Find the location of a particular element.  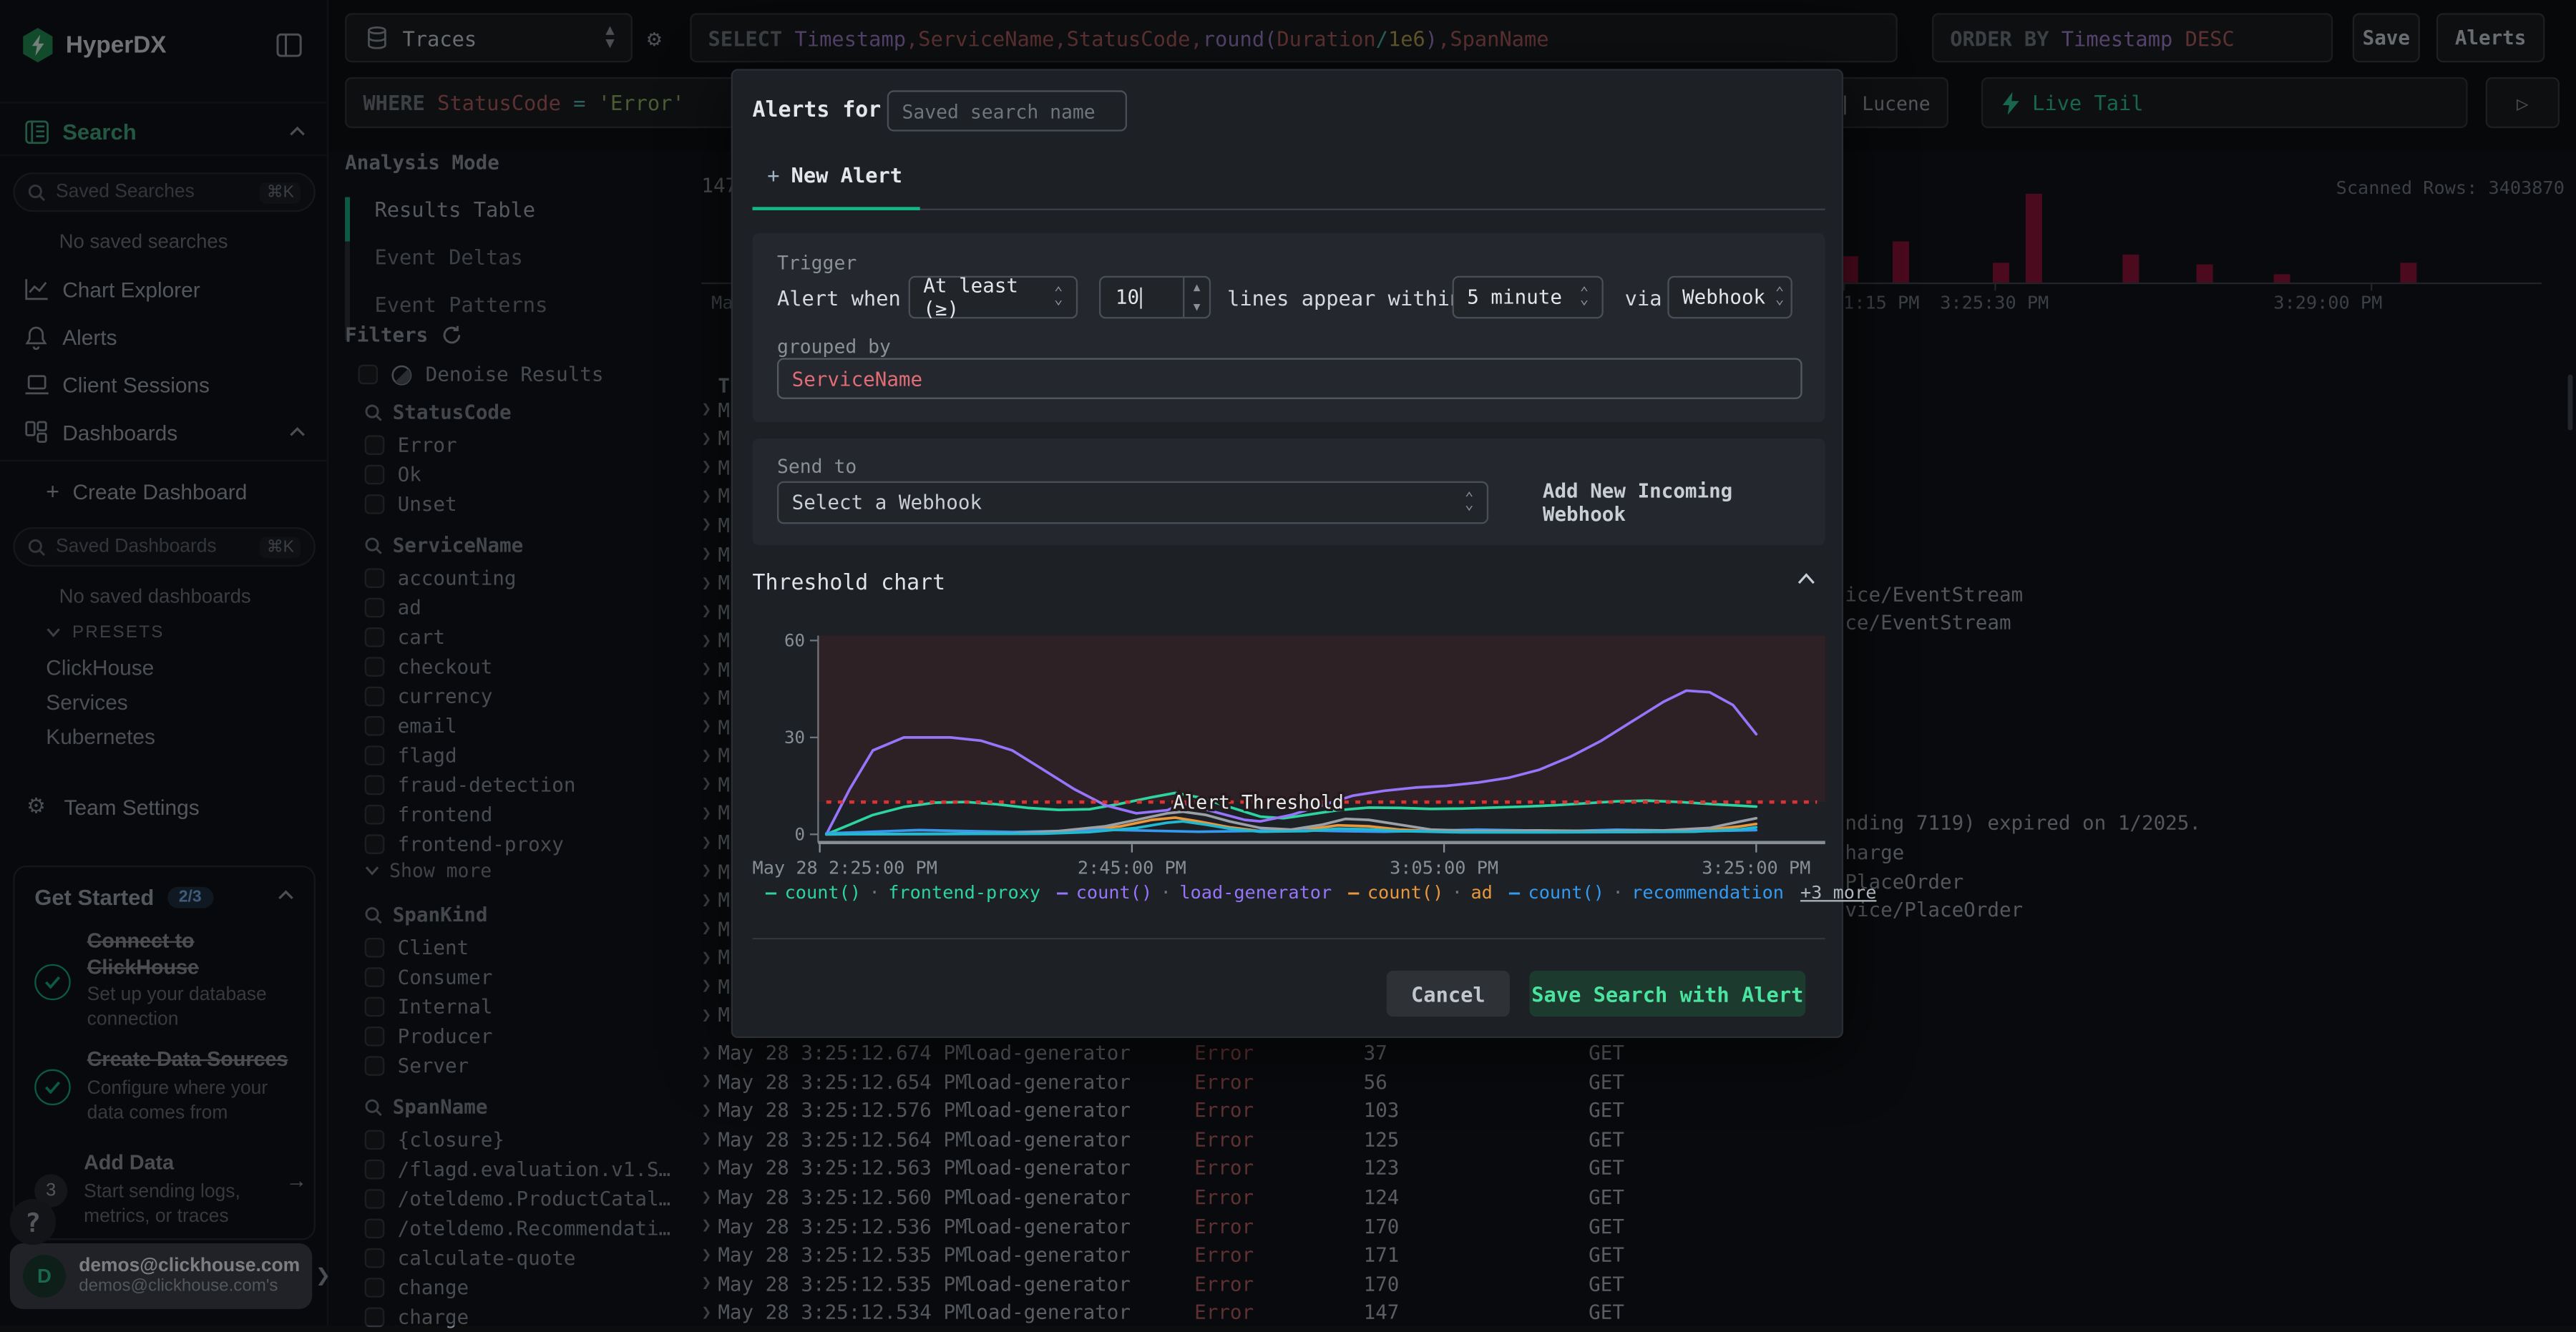

plus-icon: + is located at coordinates (773, 174).